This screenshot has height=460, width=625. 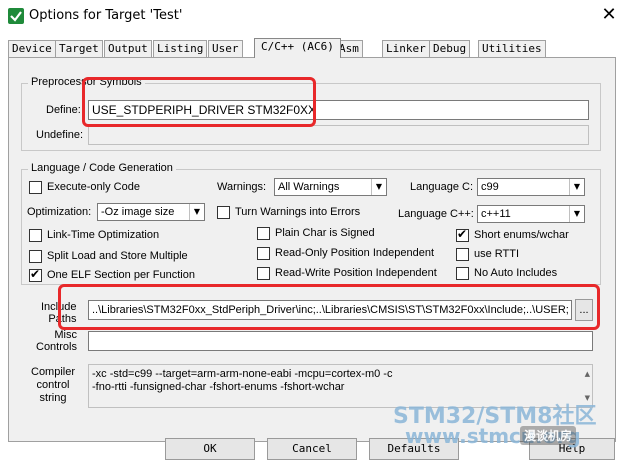 I want to click on turn-warnings-errors-label: Turn Warnings into Errors, so click(x=298, y=212).